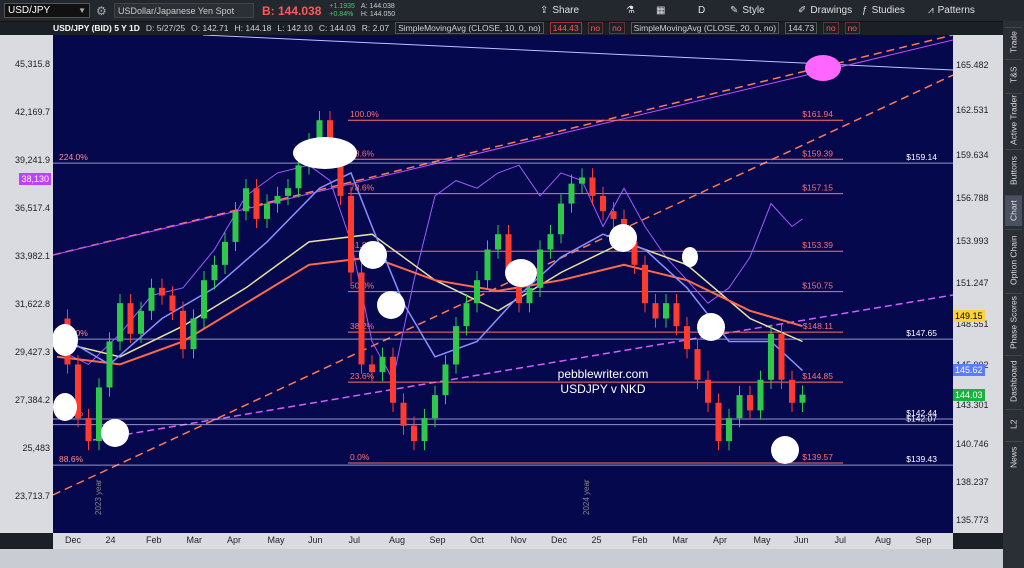 This screenshot has width=1024, height=568. I want to click on left-axis-tick: 36,517.4, so click(32, 208).